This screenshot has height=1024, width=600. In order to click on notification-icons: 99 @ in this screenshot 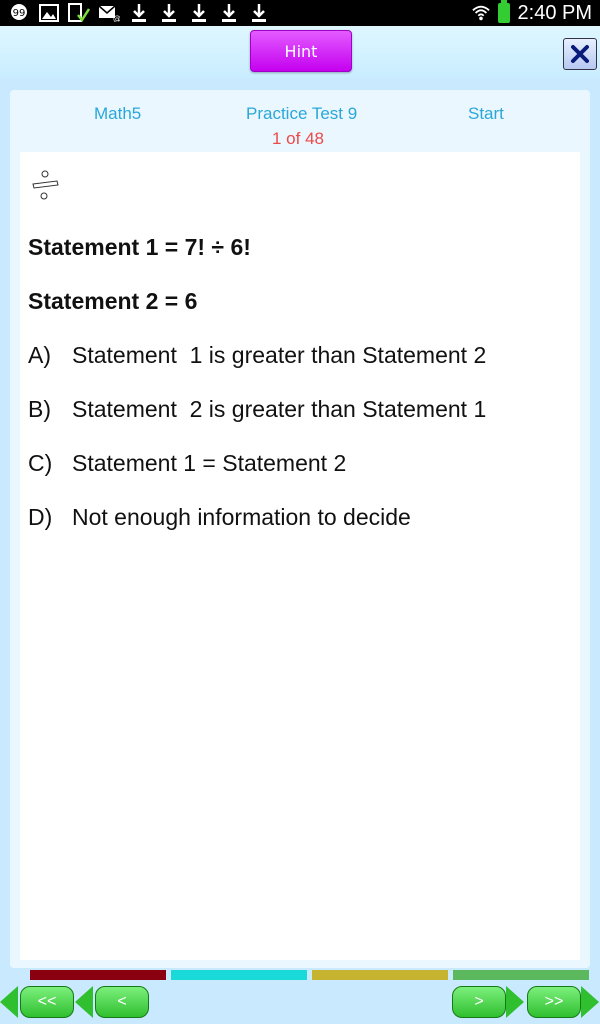, I will do `click(139, 13)`.